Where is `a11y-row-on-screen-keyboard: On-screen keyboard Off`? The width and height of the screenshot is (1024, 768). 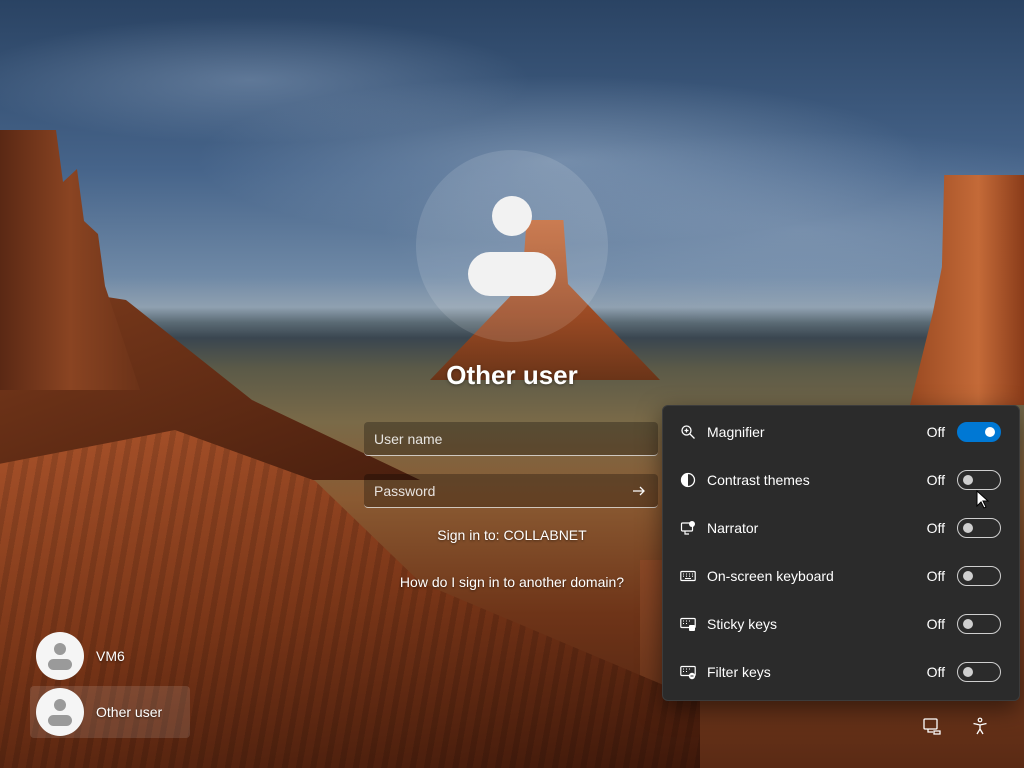
a11y-row-on-screen-keyboard: On-screen keyboard Off is located at coordinates (841, 576).